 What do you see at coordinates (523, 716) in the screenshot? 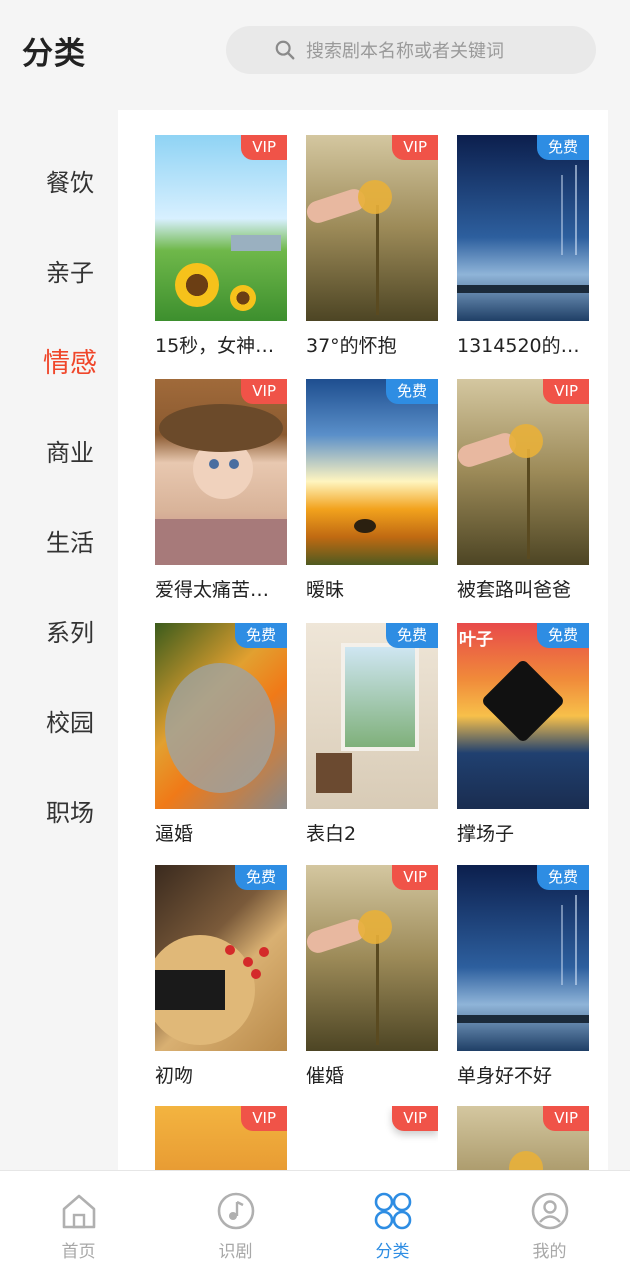
I see `script-thumbnail: 叶子 免费` at bounding box center [523, 716].